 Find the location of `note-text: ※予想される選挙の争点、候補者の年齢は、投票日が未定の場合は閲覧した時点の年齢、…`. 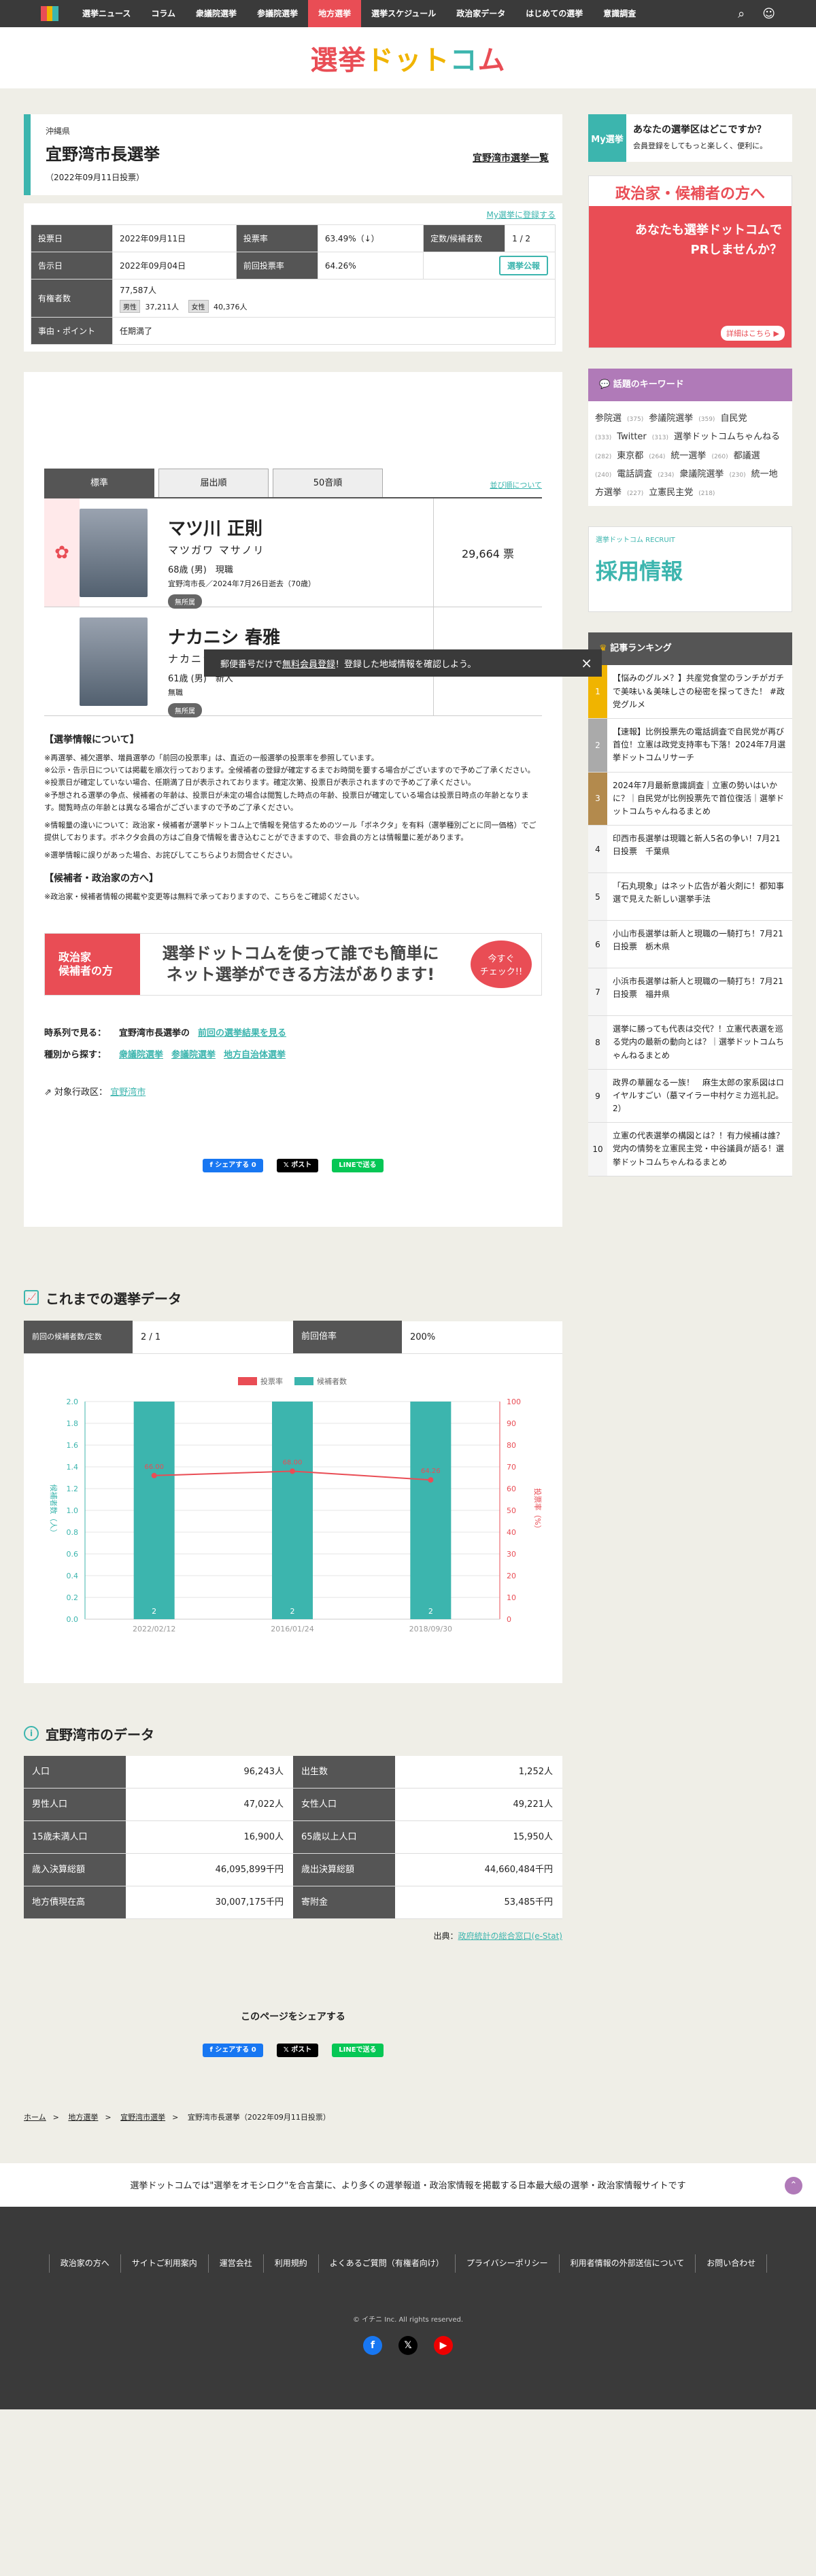

note-text: ※予想される選挙の争点、候補者の年齢は、投票日が未定の場合は閲覧した時点の年齢、… is located at coordinates (287, 801).